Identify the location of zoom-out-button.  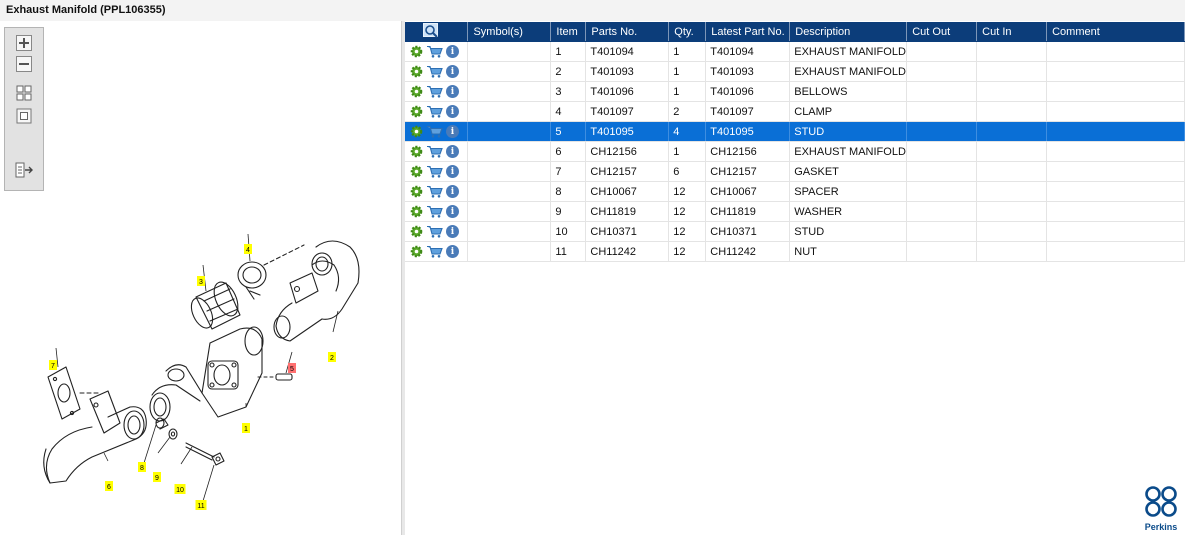
(24, 64).